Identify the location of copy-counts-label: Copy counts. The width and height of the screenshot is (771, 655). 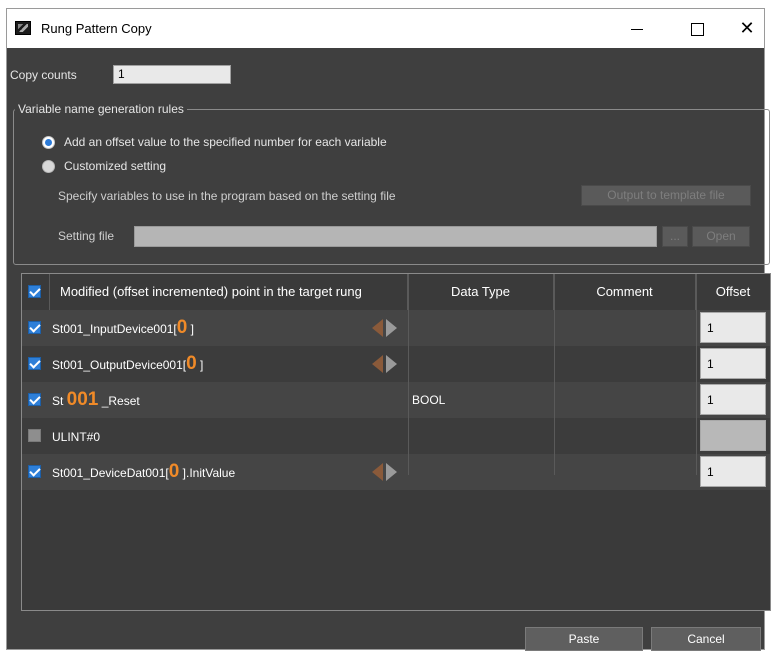
(43, 75).